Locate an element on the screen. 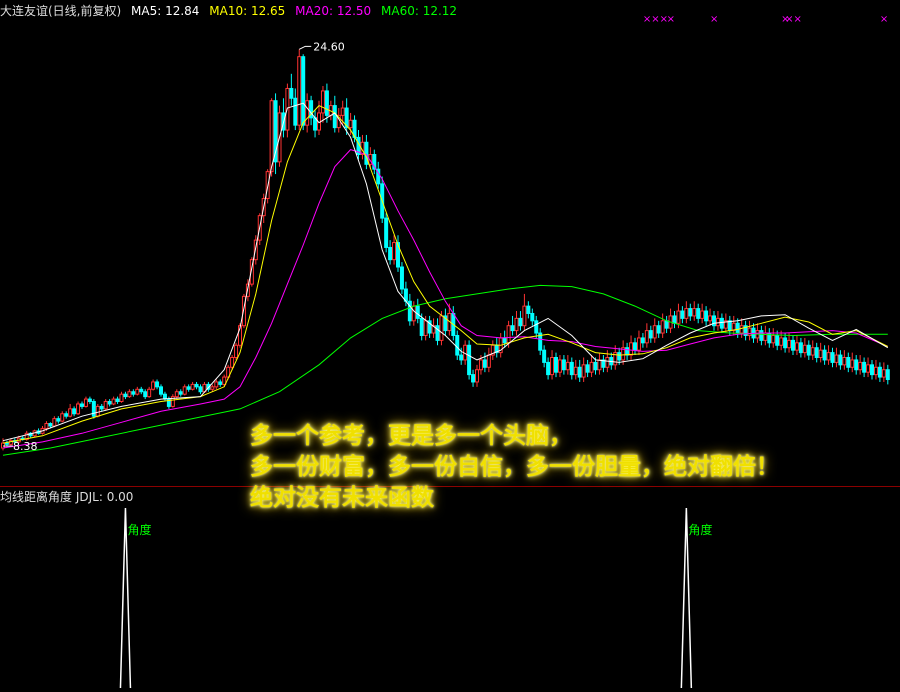 This screenshot has height=692, width=900. high-price-label: 24.60 is located at coordinates (329, 46).